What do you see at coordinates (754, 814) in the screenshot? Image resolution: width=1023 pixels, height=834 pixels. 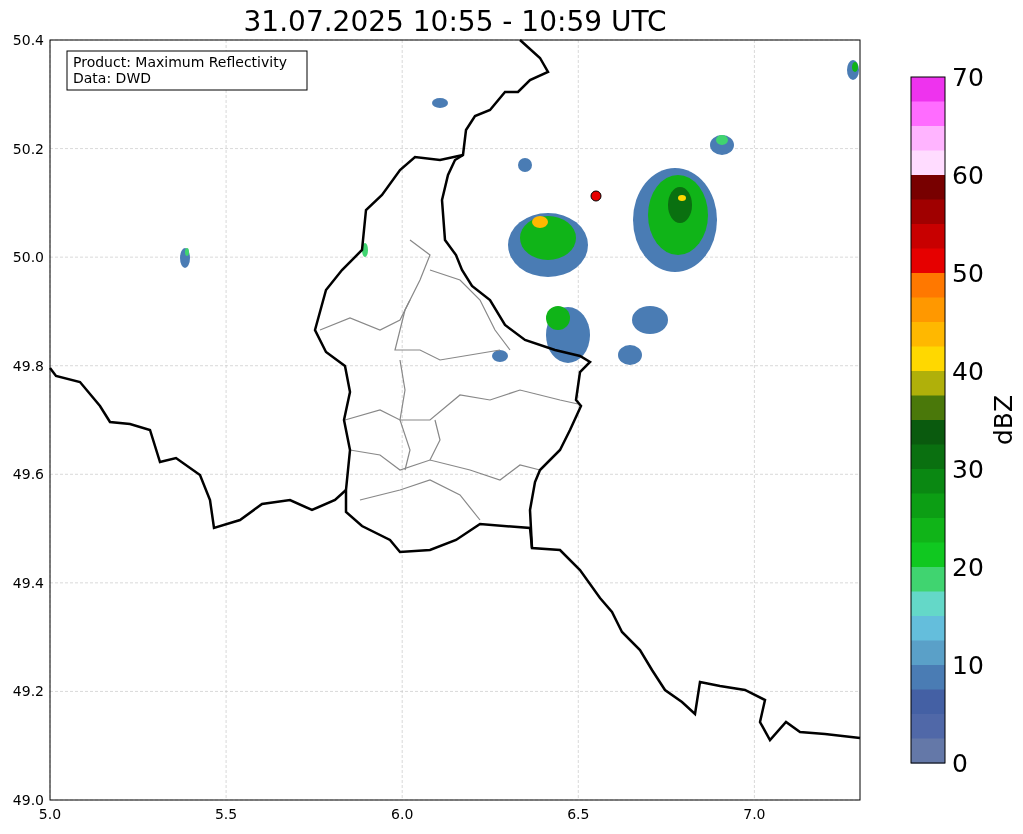 I see `x-tick-label: 7.0` at bounding box center [754, 814].